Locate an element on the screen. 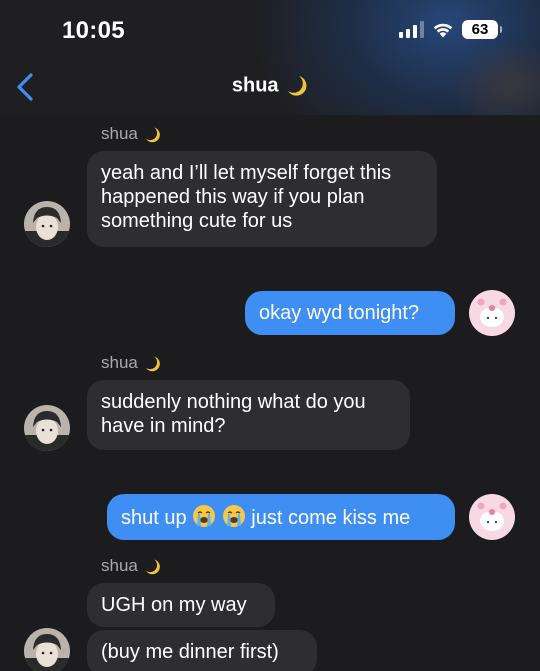 The image size is (540, 671). message-line: suddenly nothing what do you is located at coordinates (233, 402).